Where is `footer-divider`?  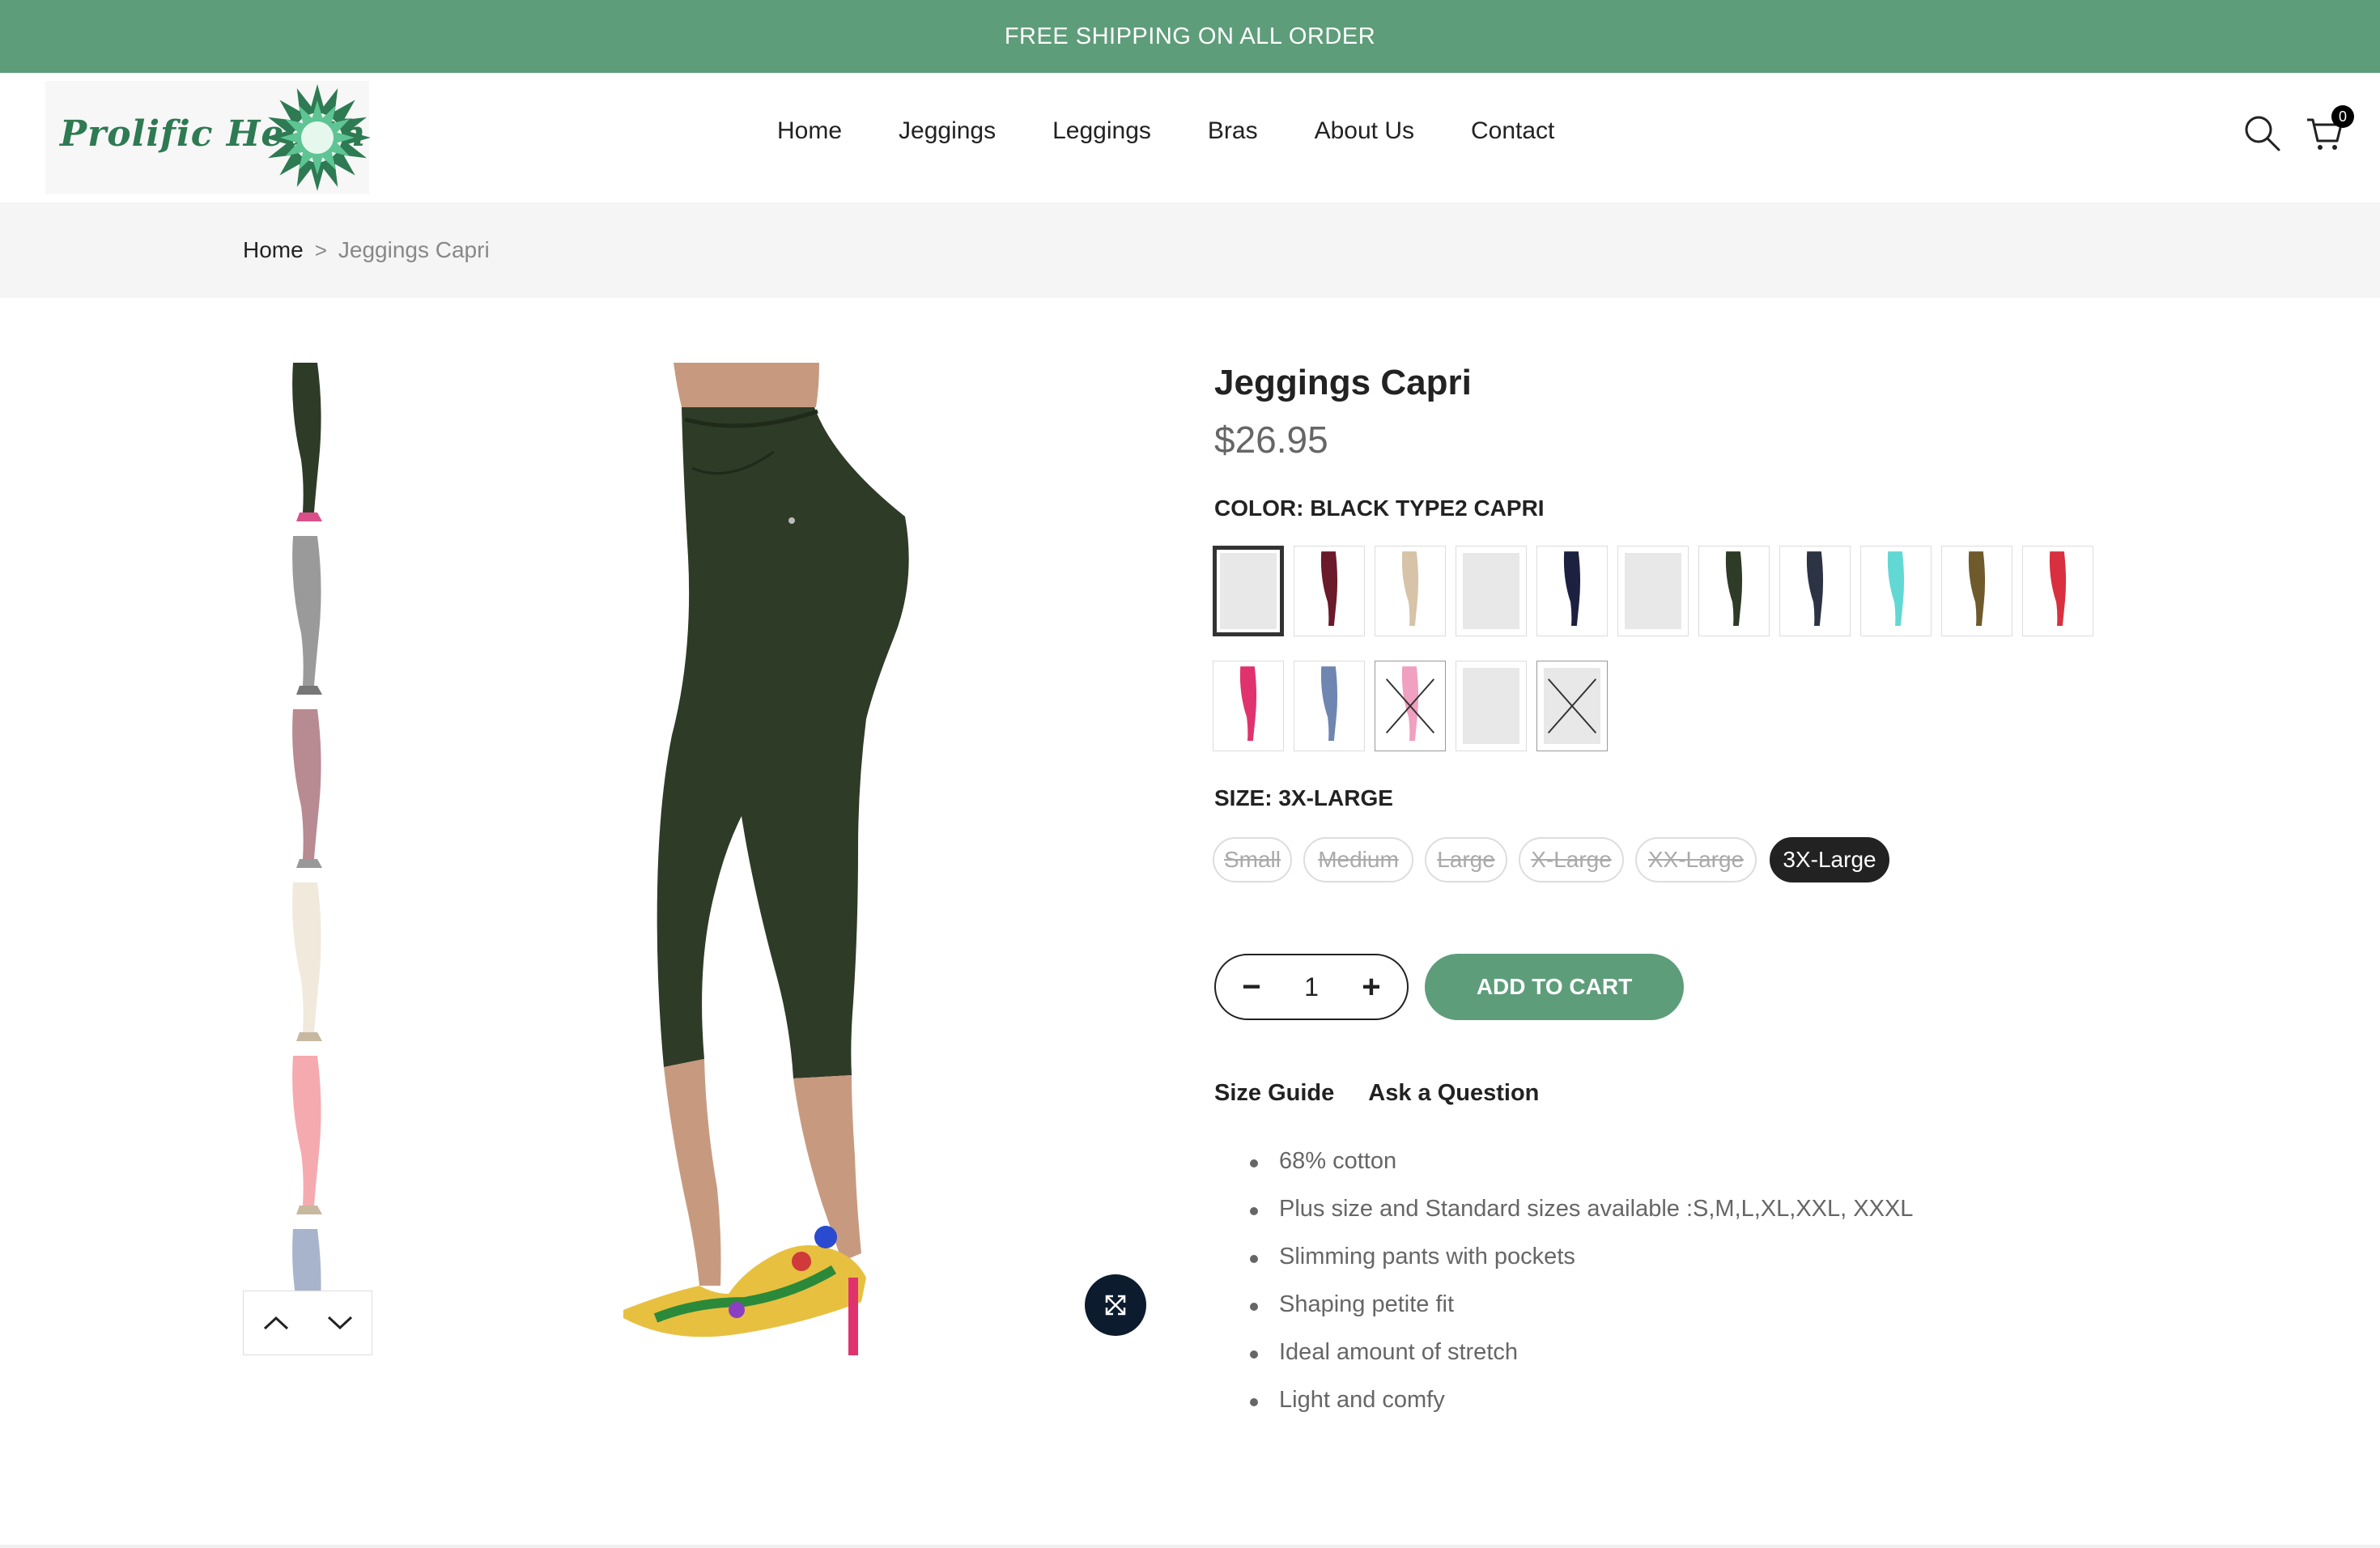
footer-divider is located at coordinates (1190, 1546).